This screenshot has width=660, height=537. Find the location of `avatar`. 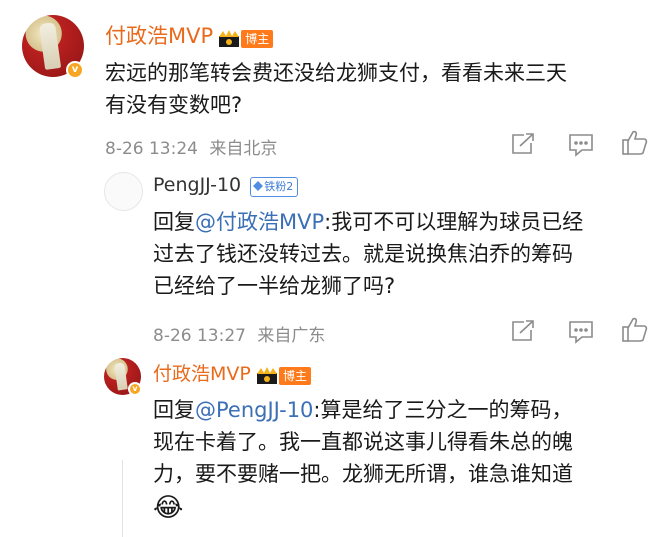

avatar is located at coordinates (123, 191).